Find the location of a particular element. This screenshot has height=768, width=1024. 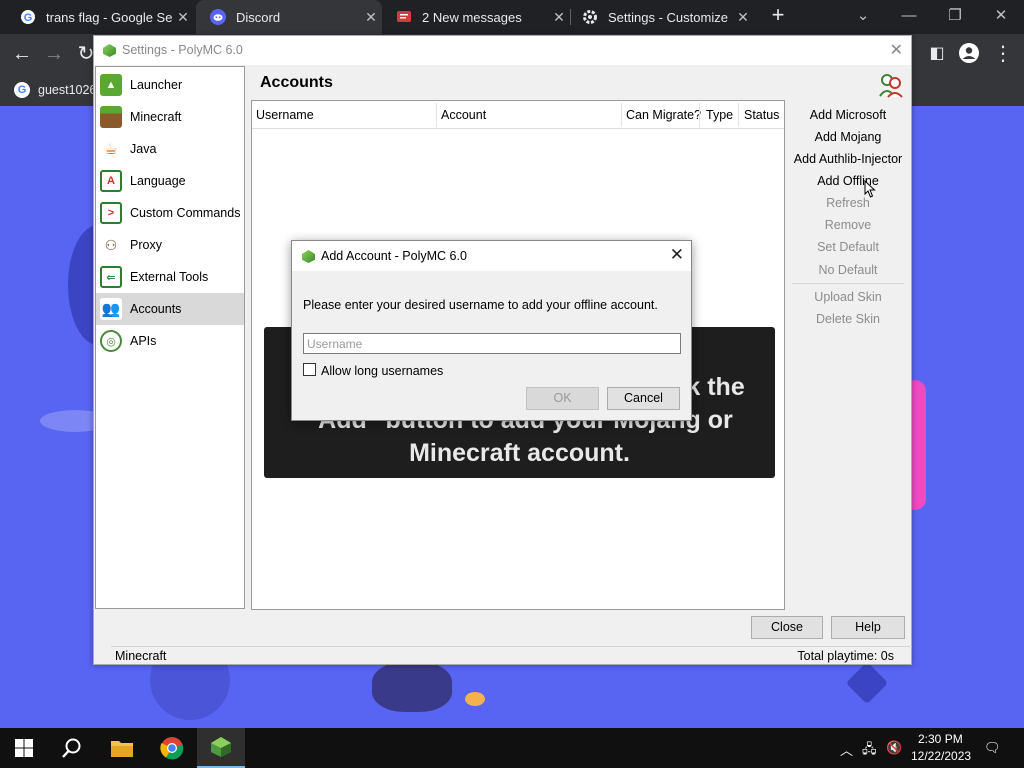

proxy-icon: ⚇ is located at coordinates (111, 245).